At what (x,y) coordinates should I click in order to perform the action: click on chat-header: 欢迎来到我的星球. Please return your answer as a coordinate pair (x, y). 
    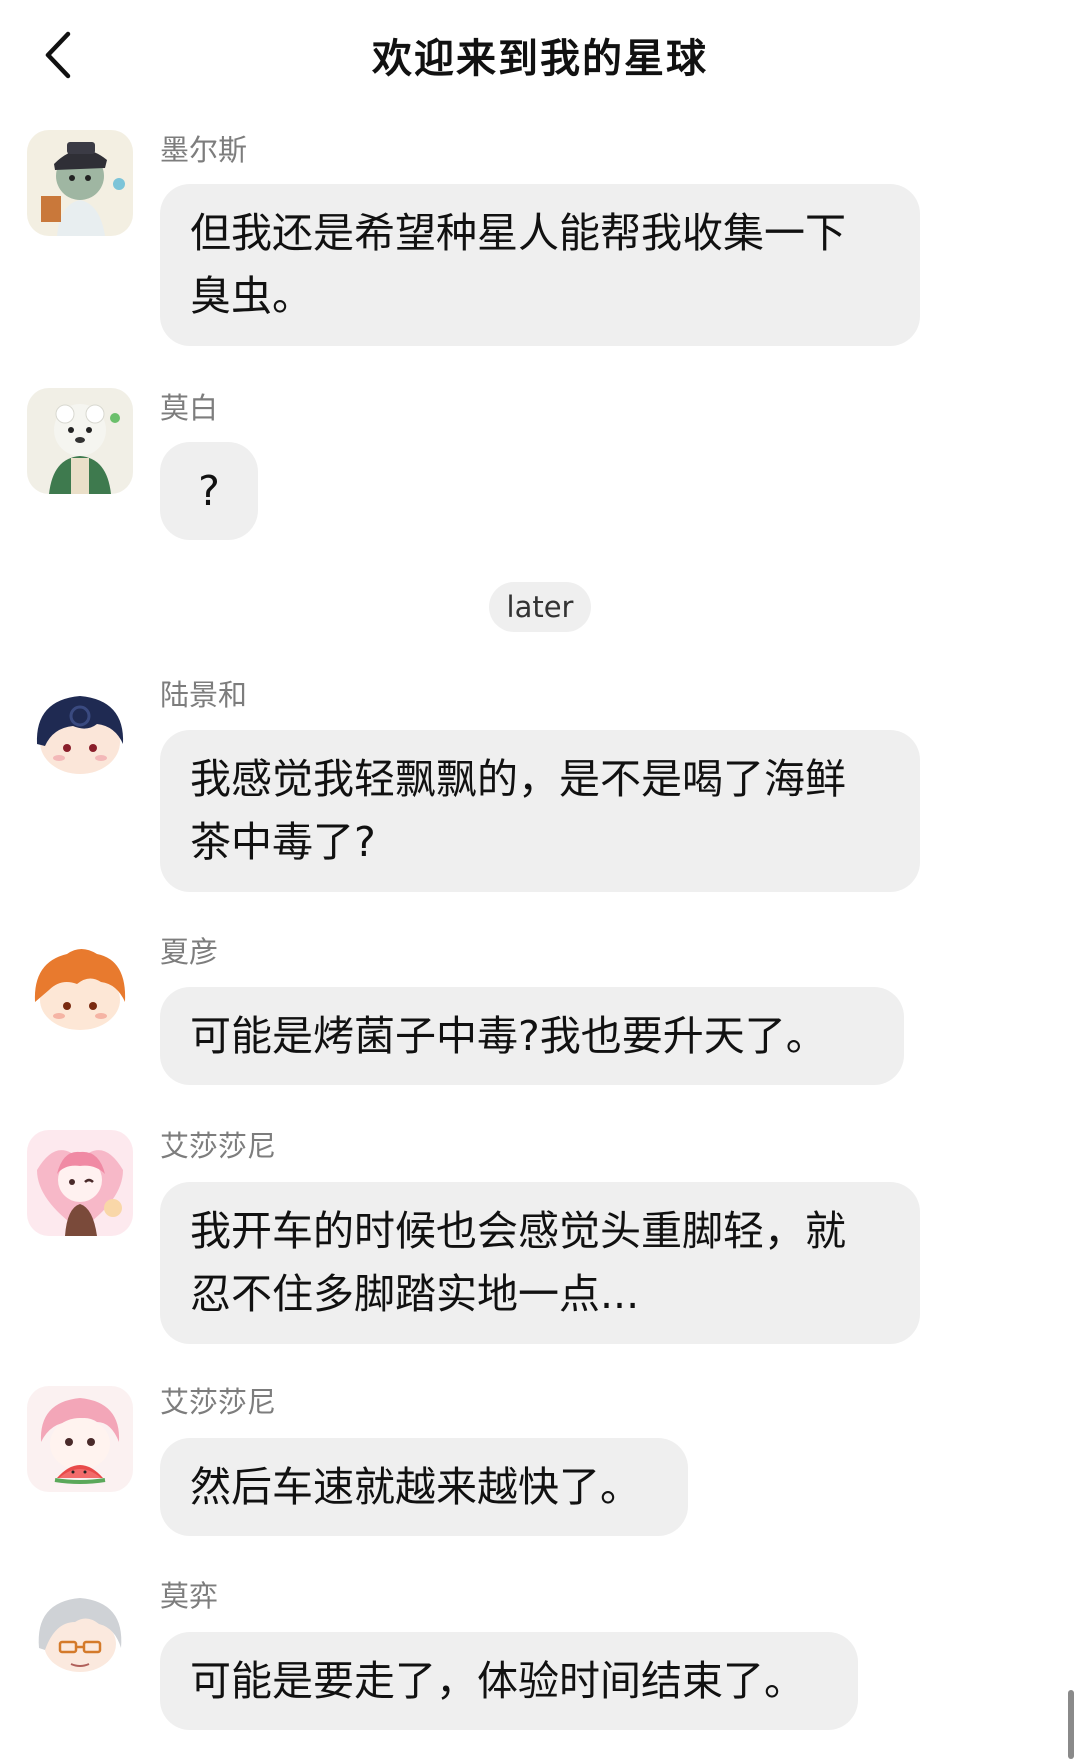
    Looking at the image, I should click on (540, 55).